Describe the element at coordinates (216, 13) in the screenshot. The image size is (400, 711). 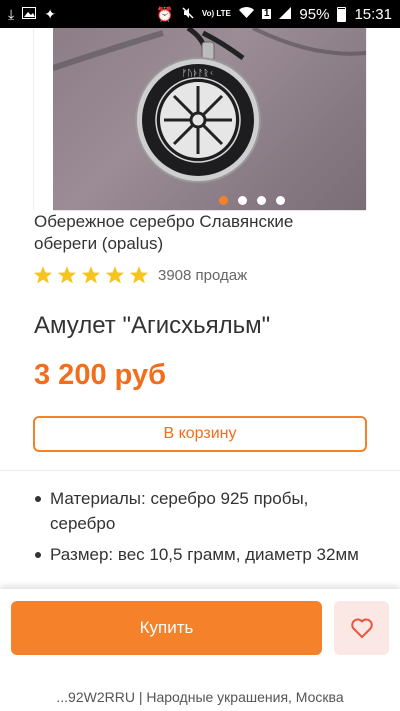
I see `network-type-label: Vo) LTE` at that location.